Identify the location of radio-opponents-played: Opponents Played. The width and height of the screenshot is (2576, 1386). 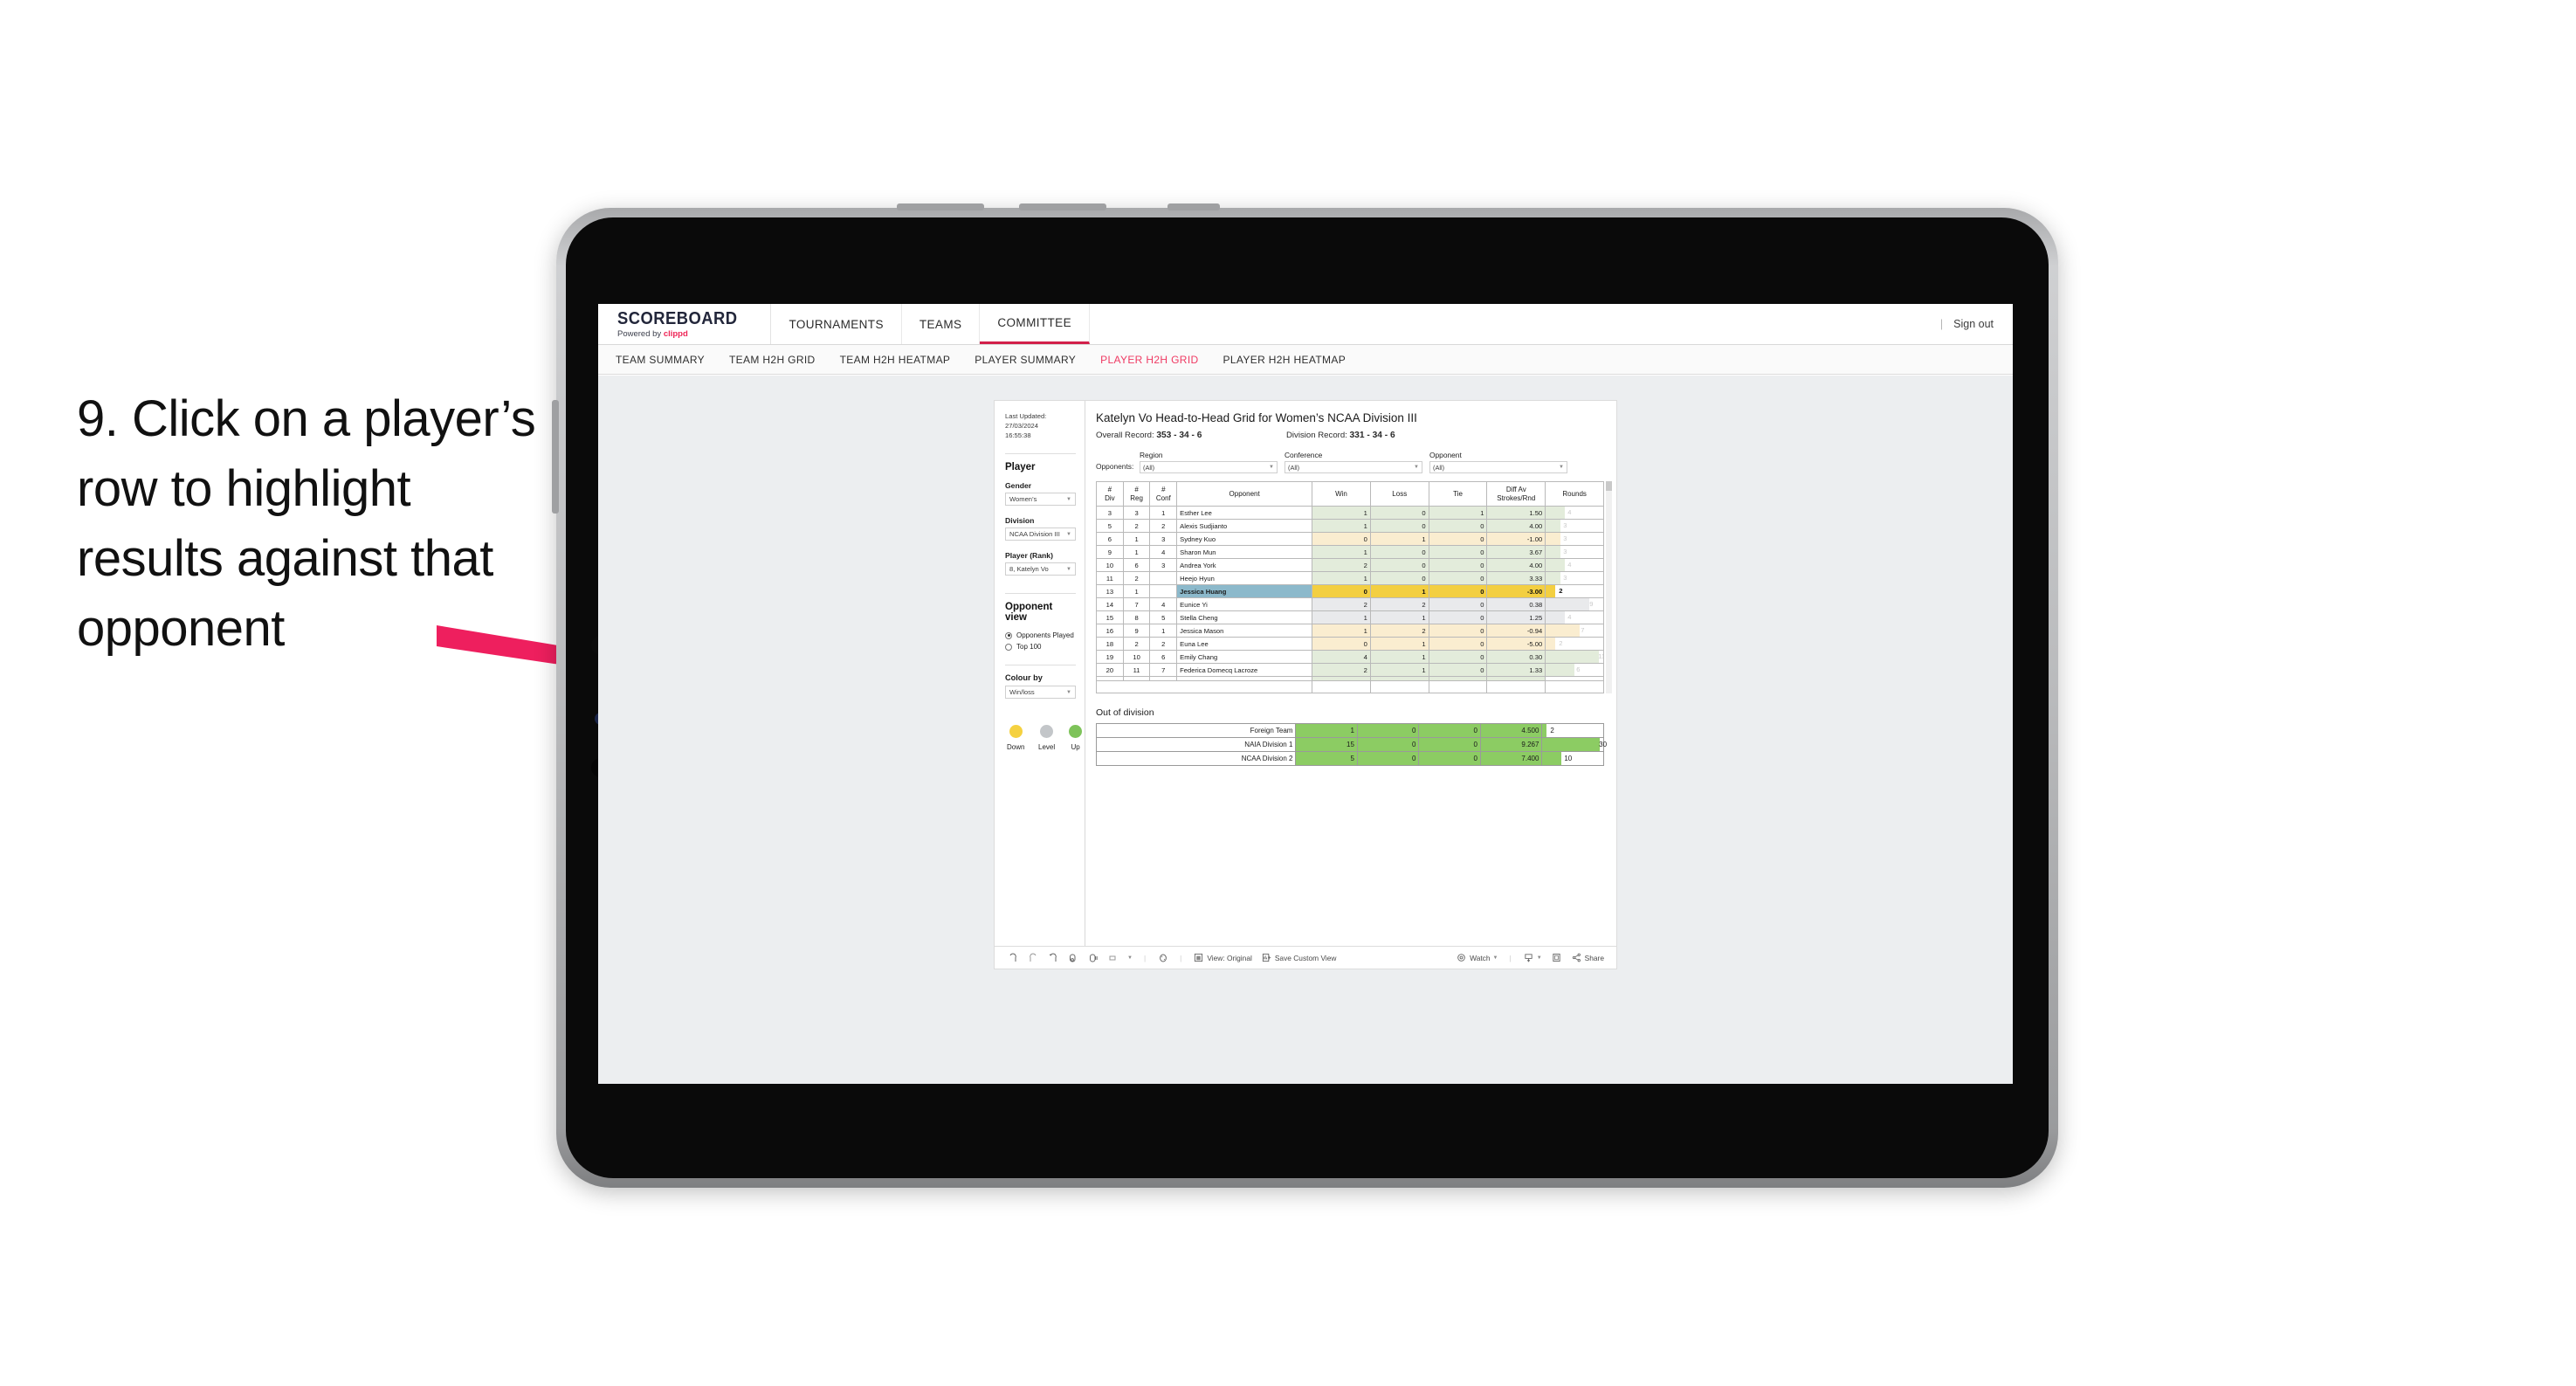
(1040, 635).